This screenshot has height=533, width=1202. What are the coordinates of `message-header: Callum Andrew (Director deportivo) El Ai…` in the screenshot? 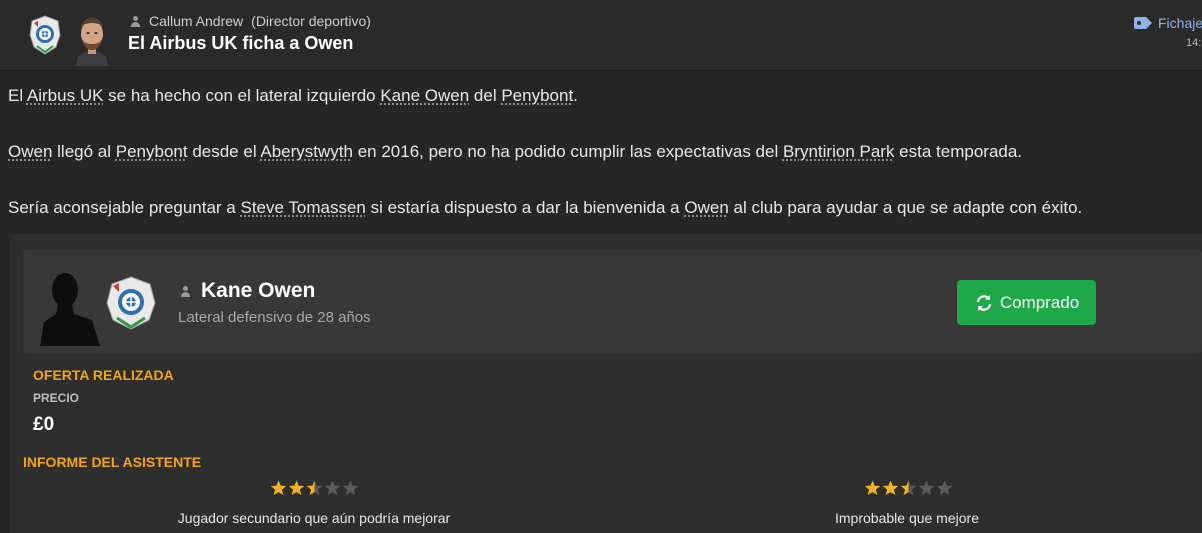 It's located at (601, 35).